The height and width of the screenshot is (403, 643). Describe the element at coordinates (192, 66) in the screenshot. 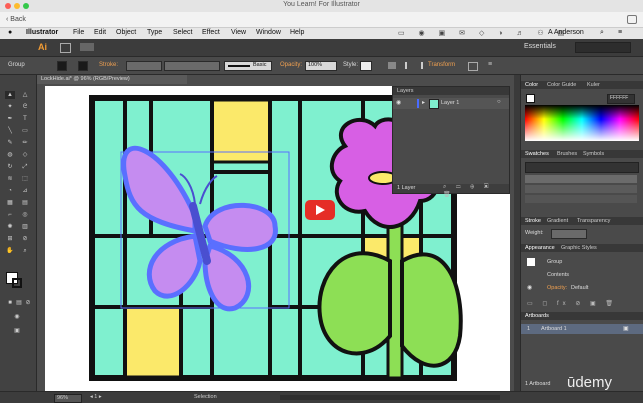

I see `variable-width-field` at that location.